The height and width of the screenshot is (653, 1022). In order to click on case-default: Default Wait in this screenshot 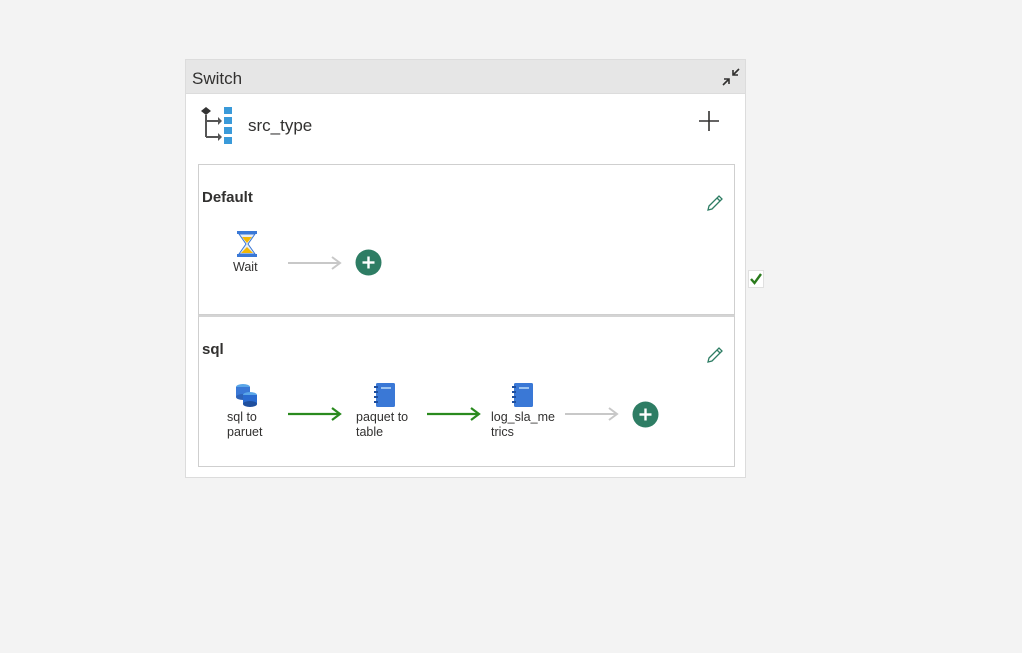, I will do `click(466, 239)`.